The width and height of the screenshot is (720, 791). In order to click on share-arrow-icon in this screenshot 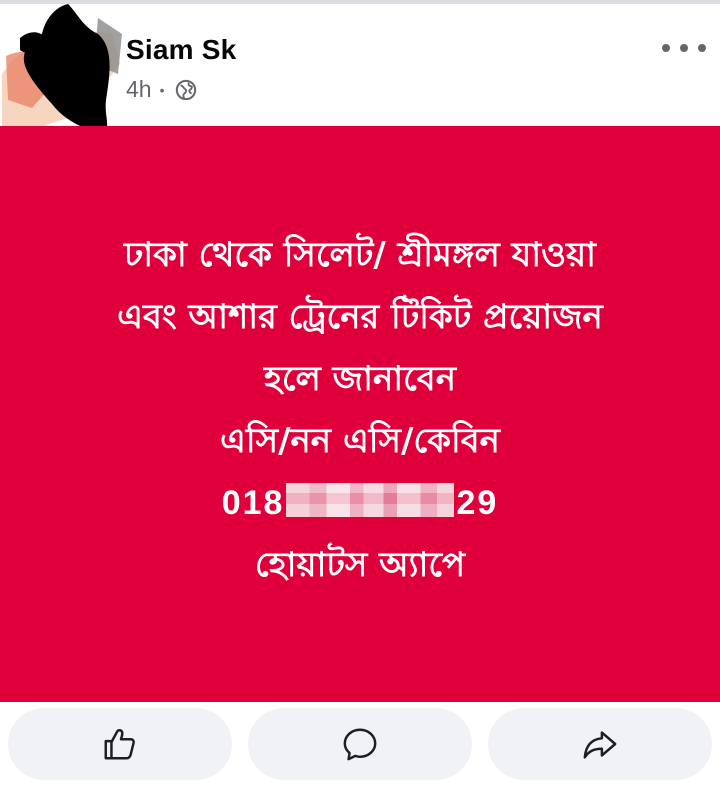, I will do `click(600, 745)`.